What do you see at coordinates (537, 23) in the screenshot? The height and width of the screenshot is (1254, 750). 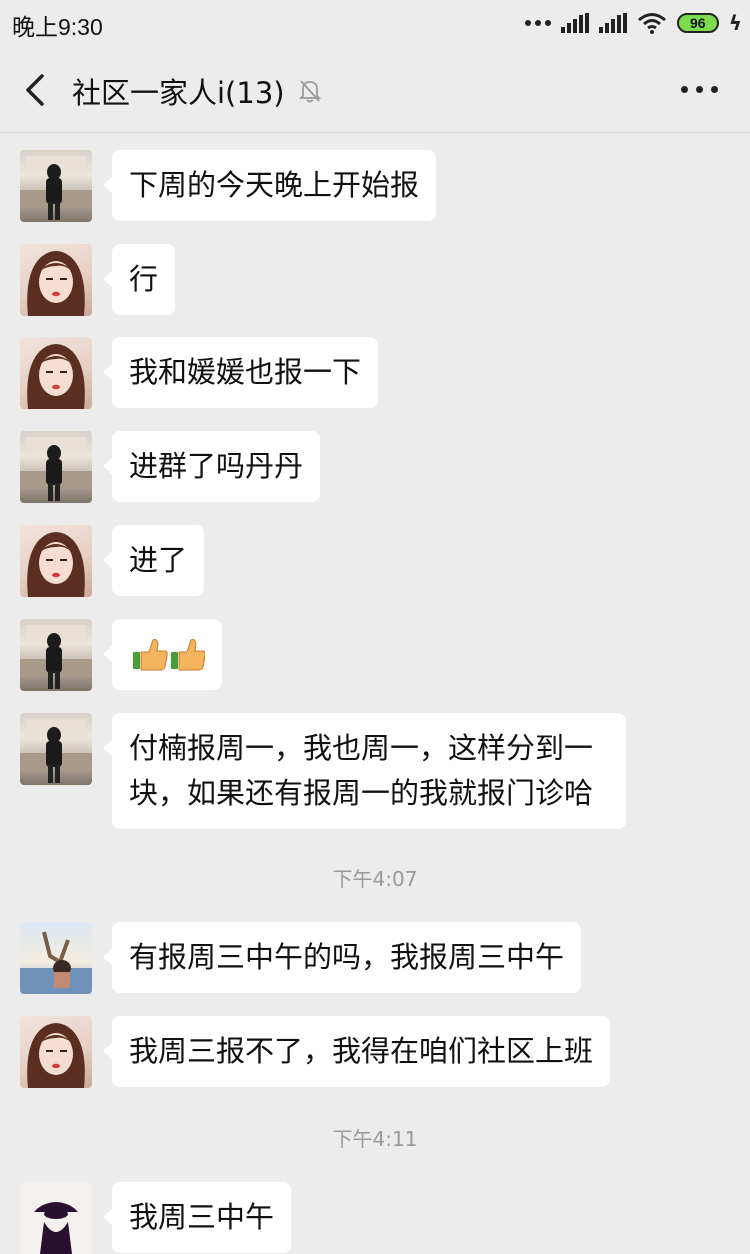 I see `more-dots-icon` at bounding box center [537, 23].